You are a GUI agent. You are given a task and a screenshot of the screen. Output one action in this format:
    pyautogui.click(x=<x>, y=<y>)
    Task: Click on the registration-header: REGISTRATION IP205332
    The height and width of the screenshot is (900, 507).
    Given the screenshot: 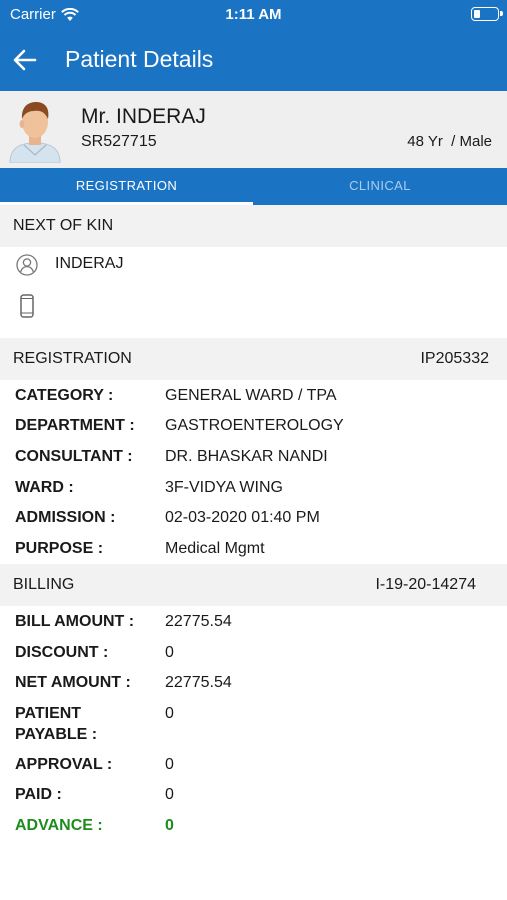 What is the action you would take?
    pyautogui.click(x=253, y=359)
    